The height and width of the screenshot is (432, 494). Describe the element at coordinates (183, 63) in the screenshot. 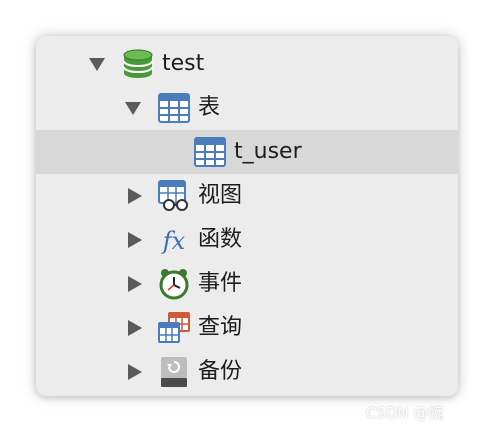

I see `tree-label-database: test` at that location.